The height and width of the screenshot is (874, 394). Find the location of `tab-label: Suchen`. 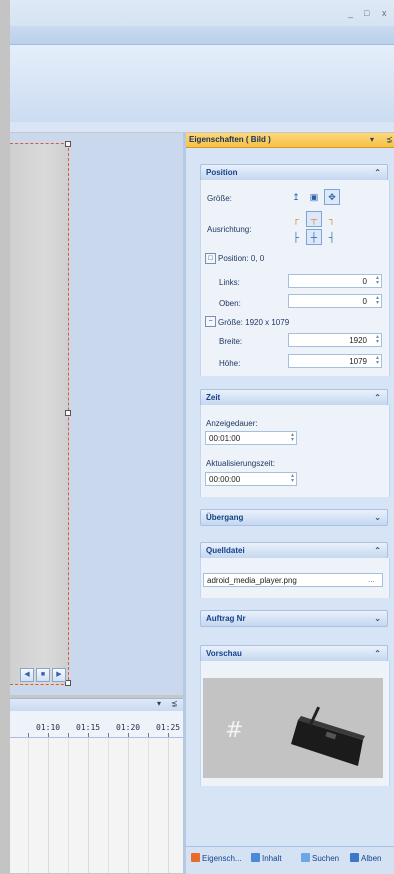

tab-label: Suchen is located at coordinates (326, 858).